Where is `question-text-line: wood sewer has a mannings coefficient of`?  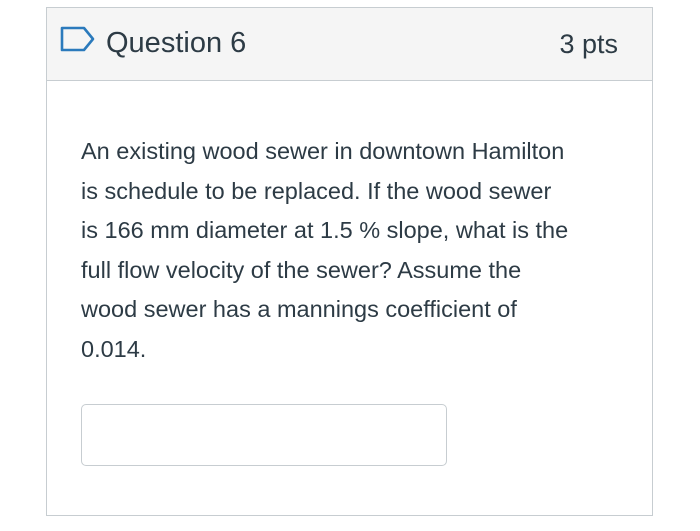 question-text-line: wood sewer has a mannings coefficient of is located at coordinates (299, 309).